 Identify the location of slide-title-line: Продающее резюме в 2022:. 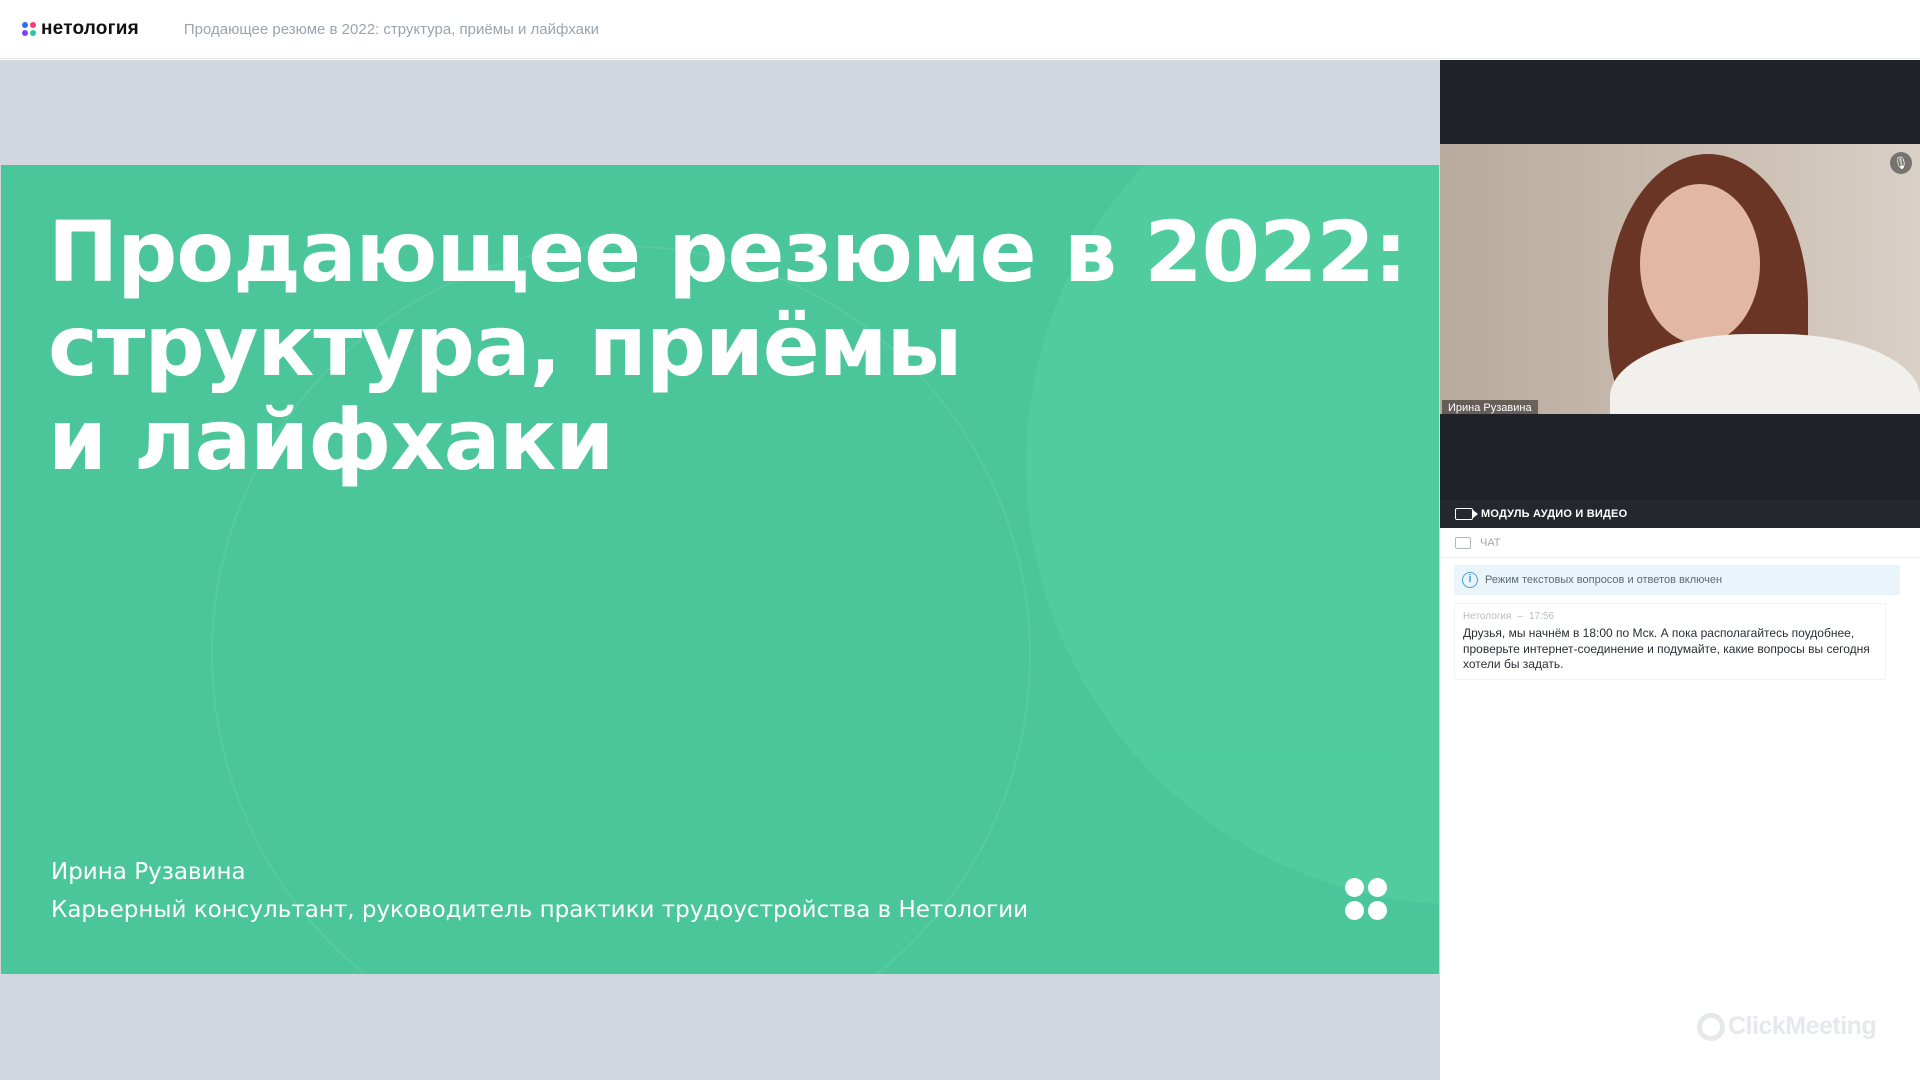
(728, 252).